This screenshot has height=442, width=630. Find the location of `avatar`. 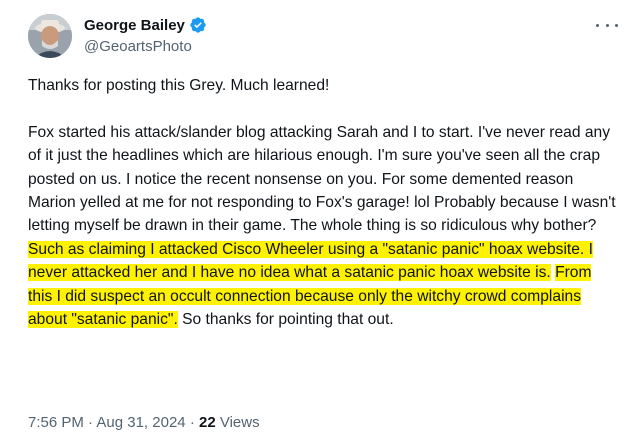

avatar is located at coordinates (50, 36).